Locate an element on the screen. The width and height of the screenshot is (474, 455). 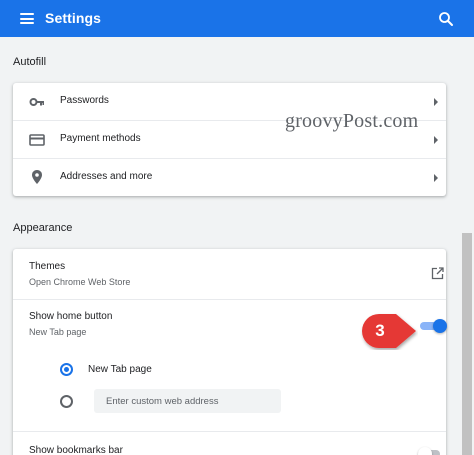
annotation-badge-number: 3 is located at coordinates (380, 330).